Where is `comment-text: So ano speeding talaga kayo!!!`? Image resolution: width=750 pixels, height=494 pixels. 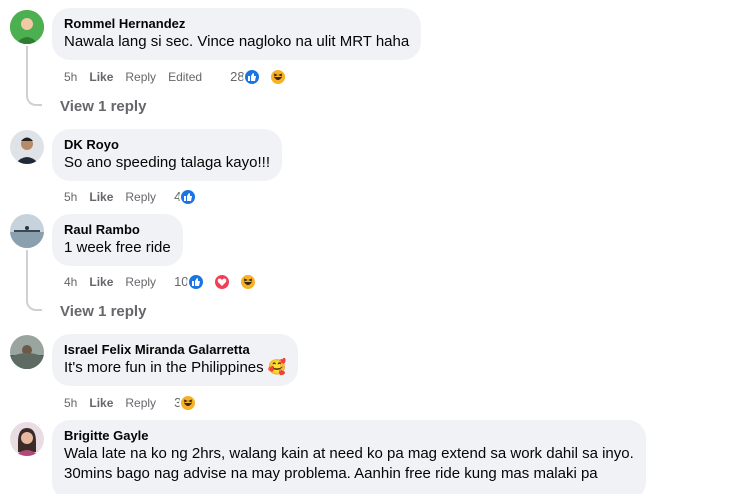
comment-text: So ano speeding talaga kayo!!! is located at coordinates (167, 162).